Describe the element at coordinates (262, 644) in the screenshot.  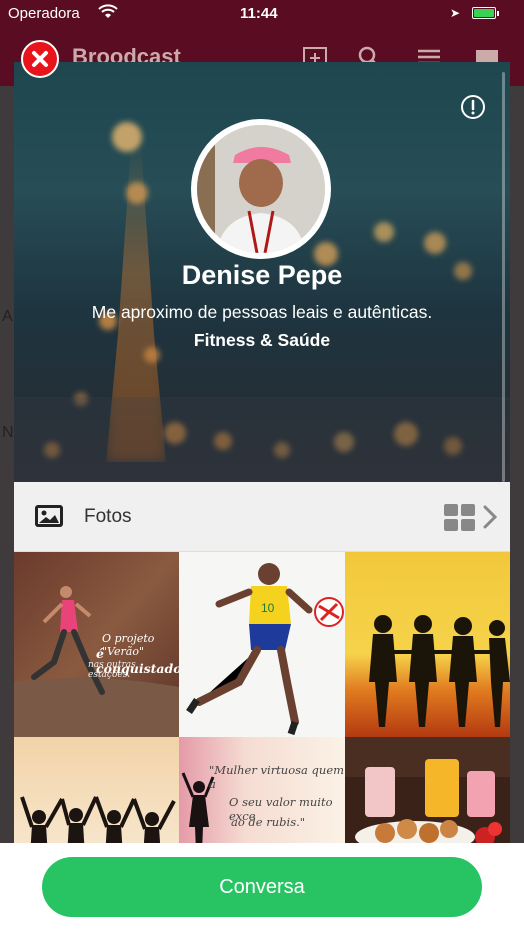
I see `photo-thumbnail: 10` at that location.